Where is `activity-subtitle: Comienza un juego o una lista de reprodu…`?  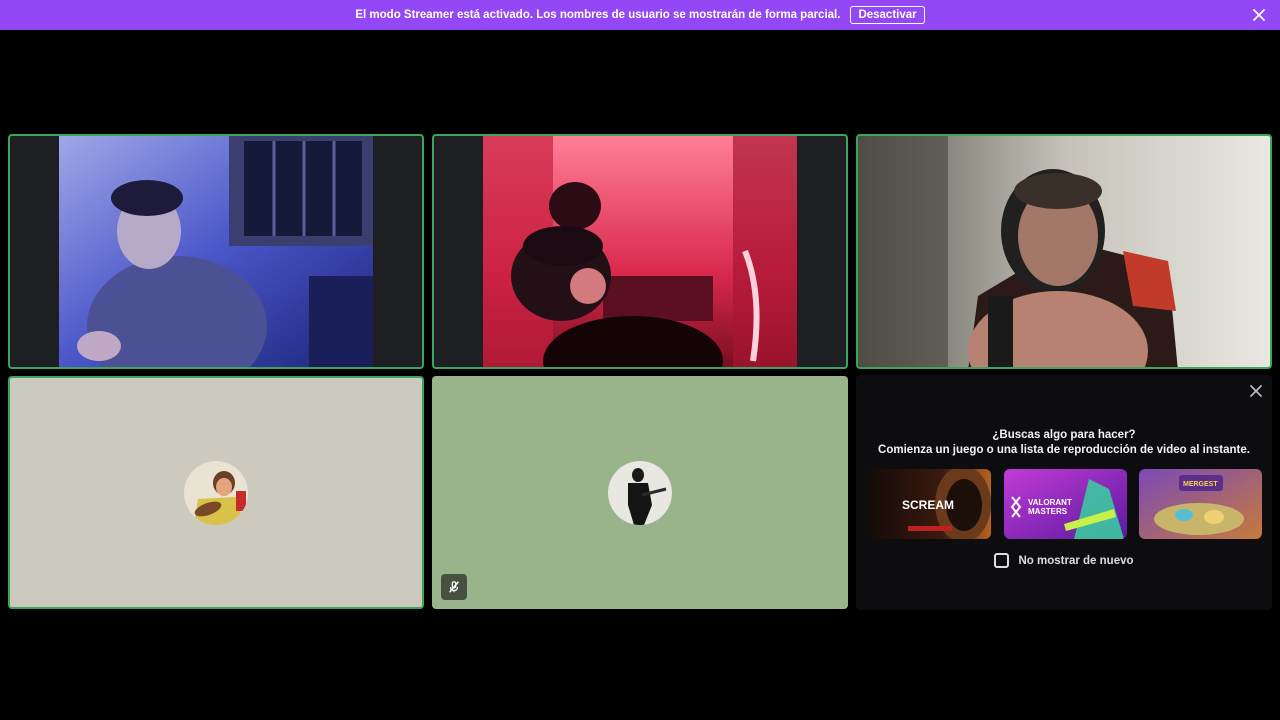 activity-subtitle: Comienza un juego o una lista de reprodu… is located at coordinates (1064, 450).